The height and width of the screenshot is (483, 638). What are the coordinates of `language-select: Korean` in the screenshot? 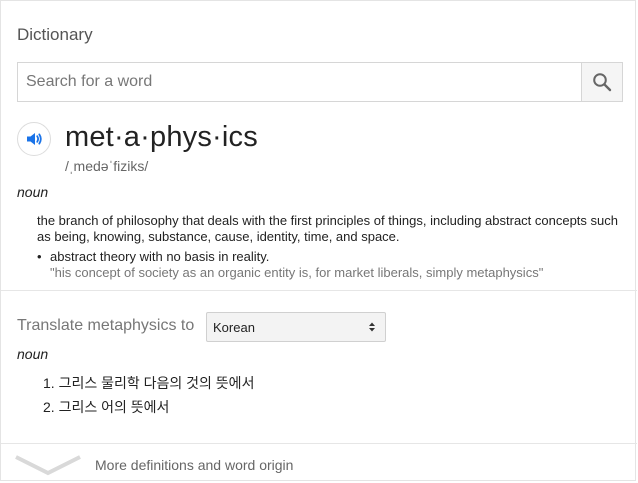 It's located at (296, 327).